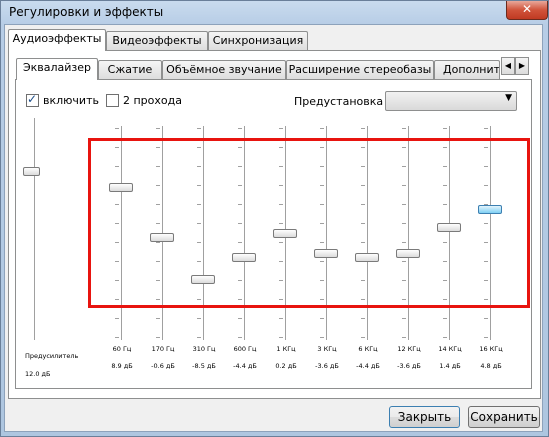  I want to click on tab-stereo-widening: Расширение стереобазы, so click(360, 70).